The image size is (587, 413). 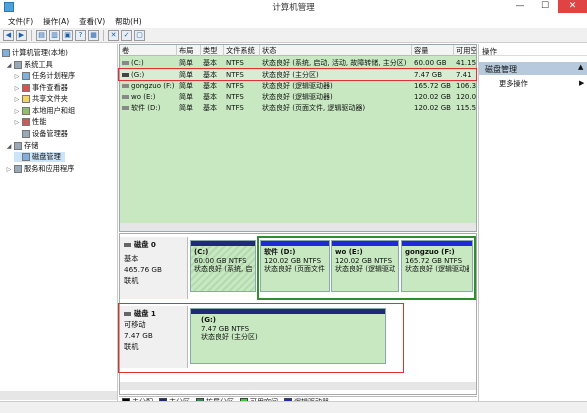 I want to click on tree-item-services-apps: ▷ 服务和应用程序, so click(x=40, y=169).